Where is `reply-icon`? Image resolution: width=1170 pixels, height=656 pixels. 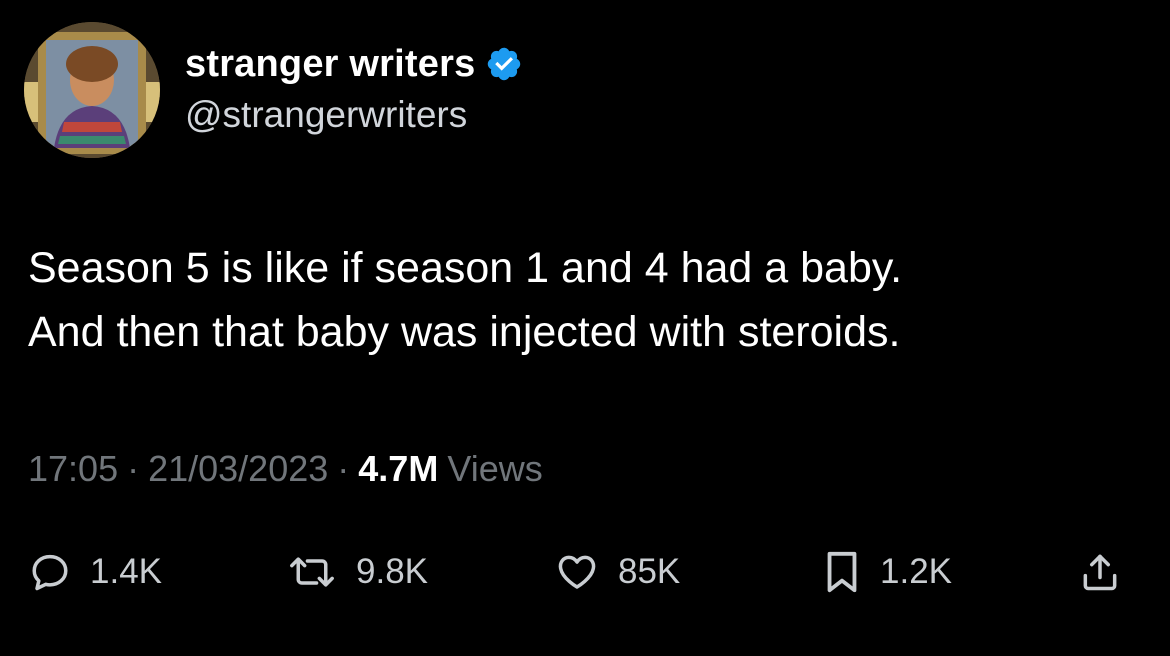
reply-icon is located at coordinates (50, 572).